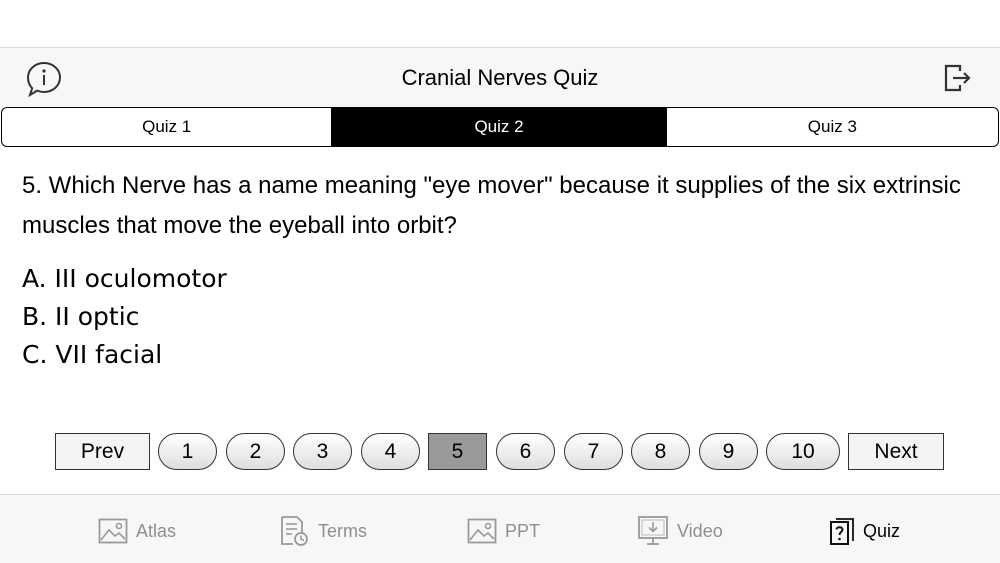 The image size is (1000, 563). I want to click on tab-ppt: PPT, so click(503, 531).